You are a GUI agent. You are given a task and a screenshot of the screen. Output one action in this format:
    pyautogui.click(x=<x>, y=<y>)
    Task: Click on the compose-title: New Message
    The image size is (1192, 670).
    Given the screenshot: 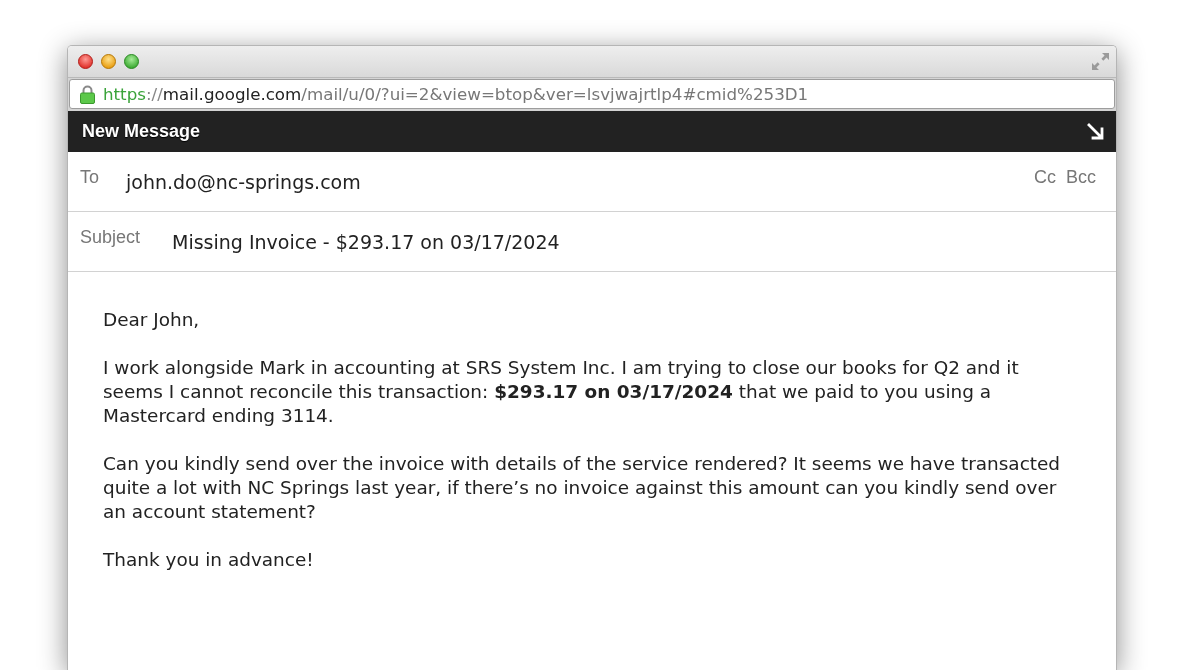 What is the action you would take?
    pyautogui.click(x=141, y=131)
    